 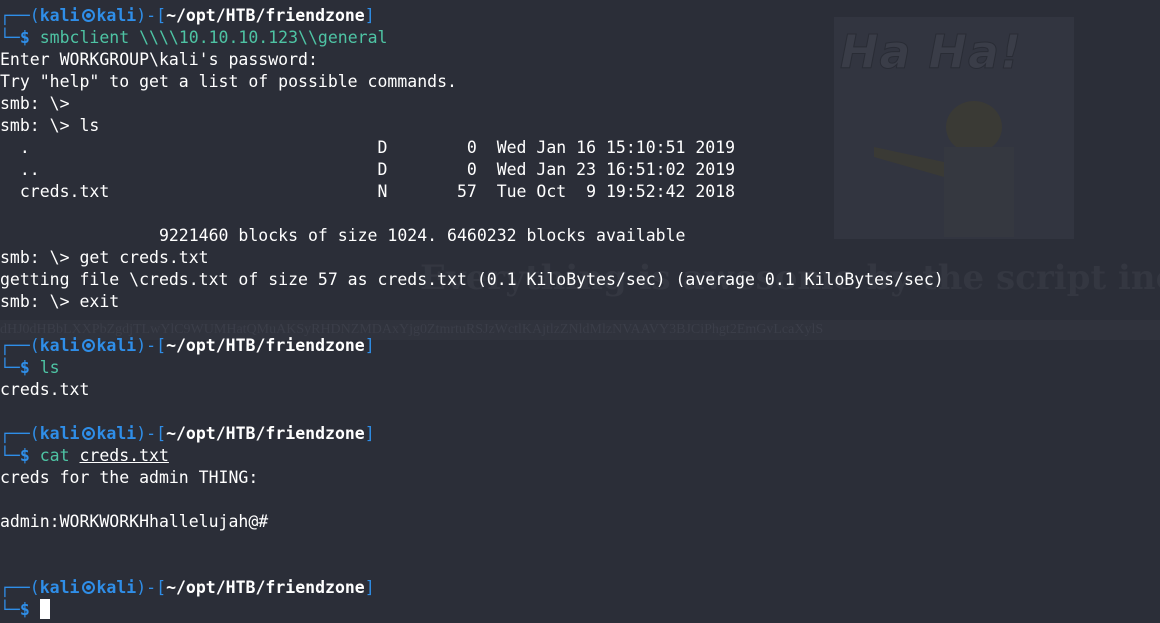 What do you see at coordinates (45, 389) in the screenshot?
I see `output-line: creds.txt` at bounding box center [45, 389].